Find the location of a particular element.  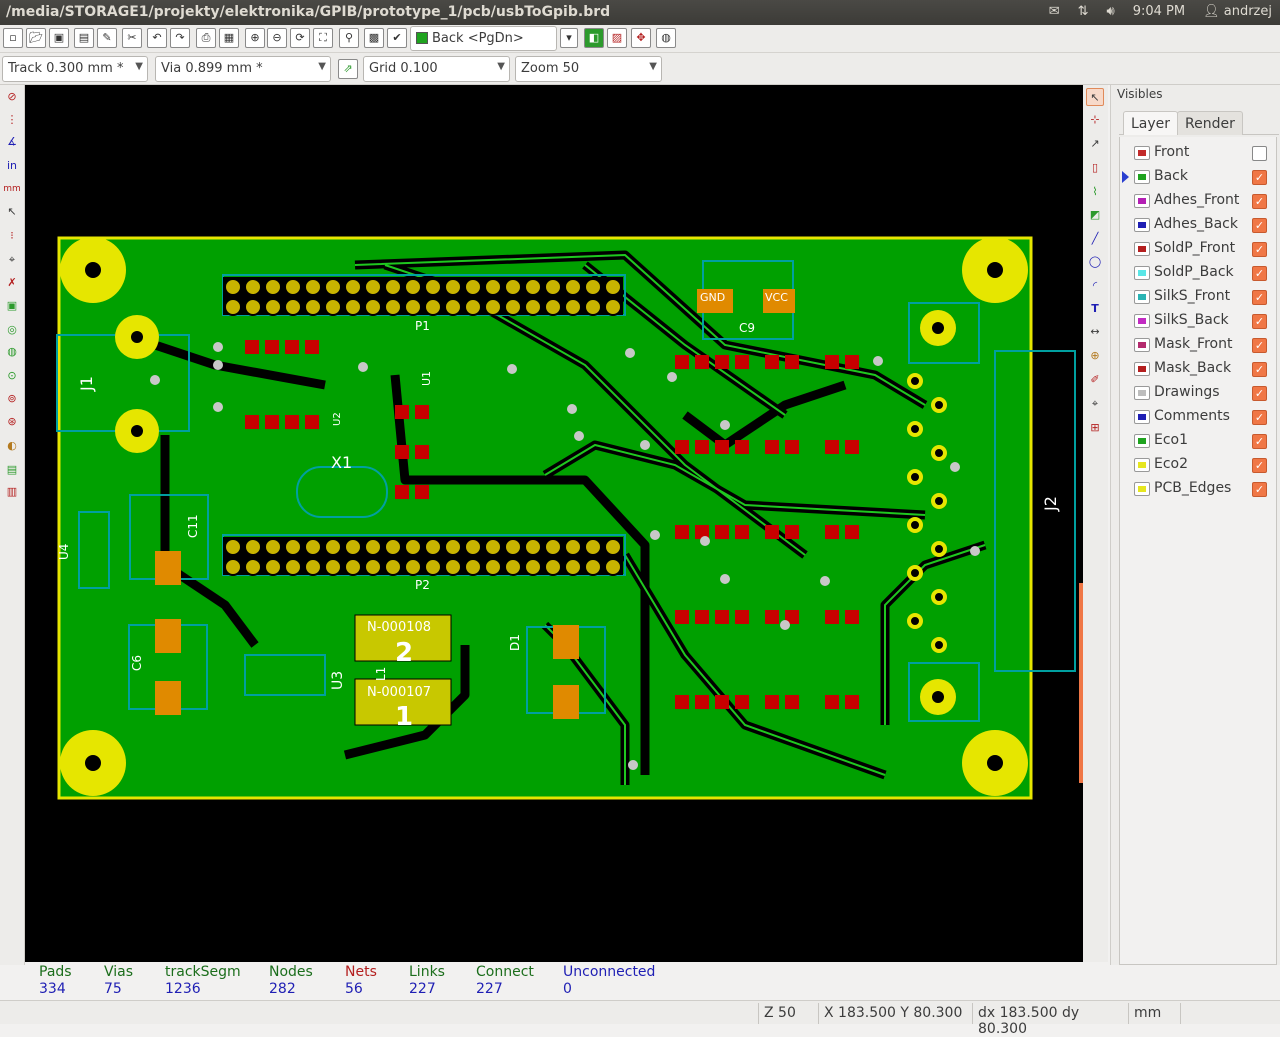

save-icon: ▣ is located at coordinates (59, 38).